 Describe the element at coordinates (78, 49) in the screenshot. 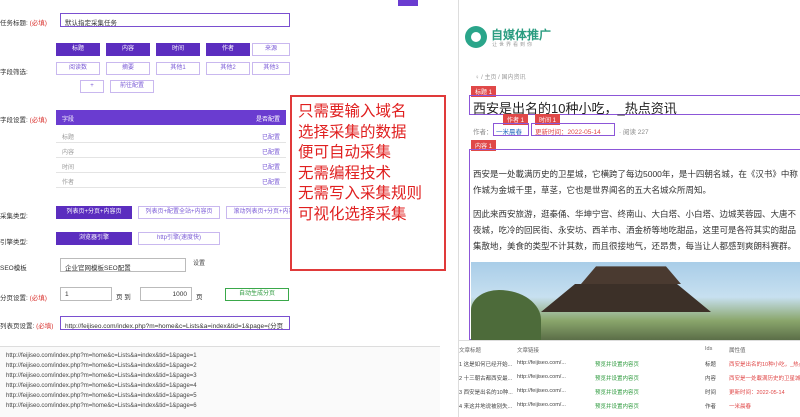

I see `filter-tab-title: 标题` at that location.